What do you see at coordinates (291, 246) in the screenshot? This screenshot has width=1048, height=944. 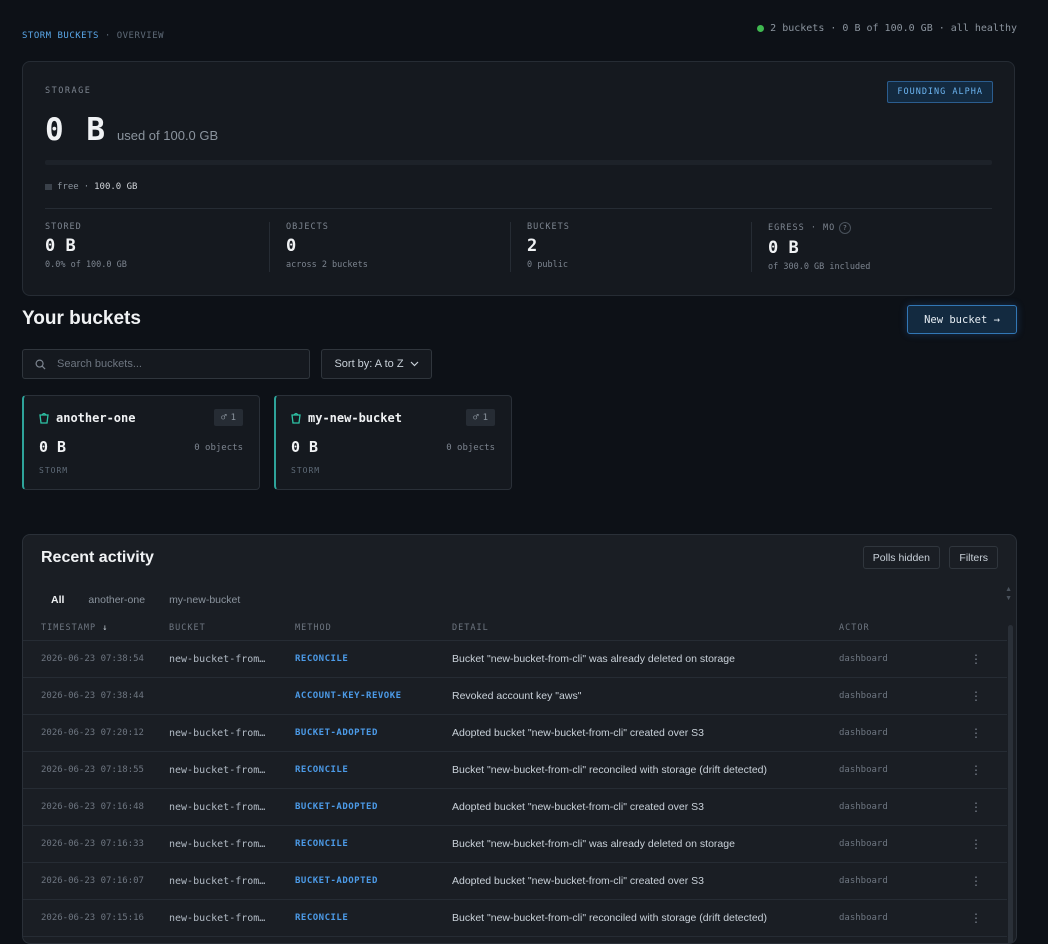 I see `stat-value: 0` at bounding box center [291, 246].